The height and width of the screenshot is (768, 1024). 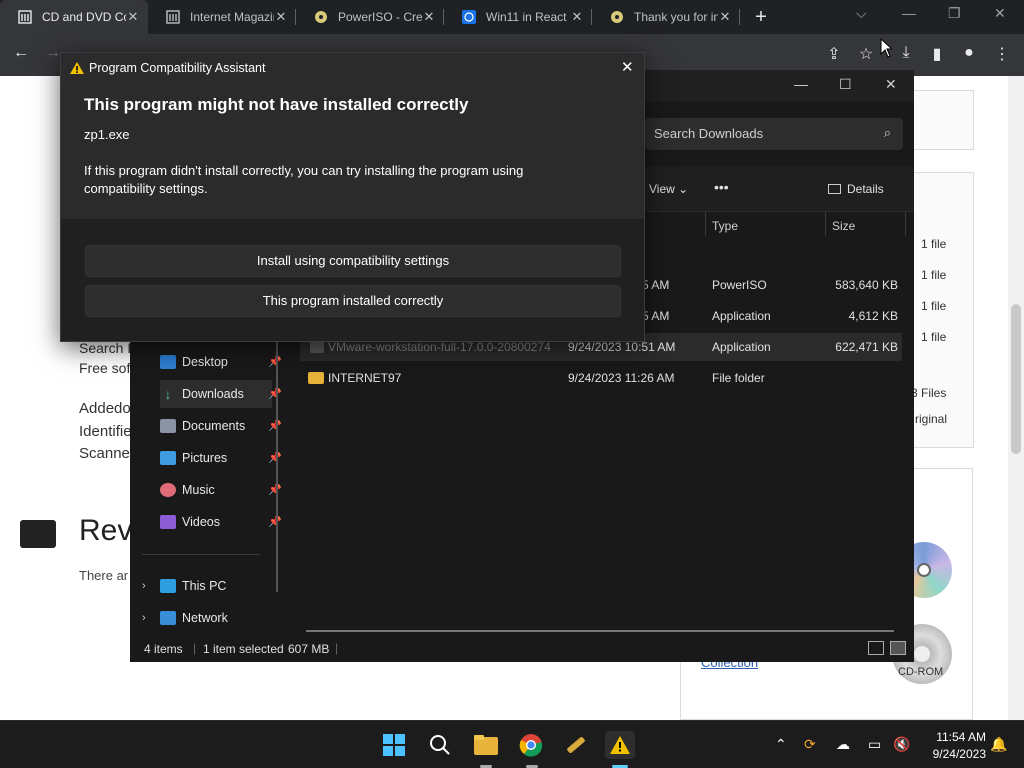 What do you see at coordinates (898, 648) in the screenshot?
I see `tiles-view-icon` at bounding box center [898, 648].